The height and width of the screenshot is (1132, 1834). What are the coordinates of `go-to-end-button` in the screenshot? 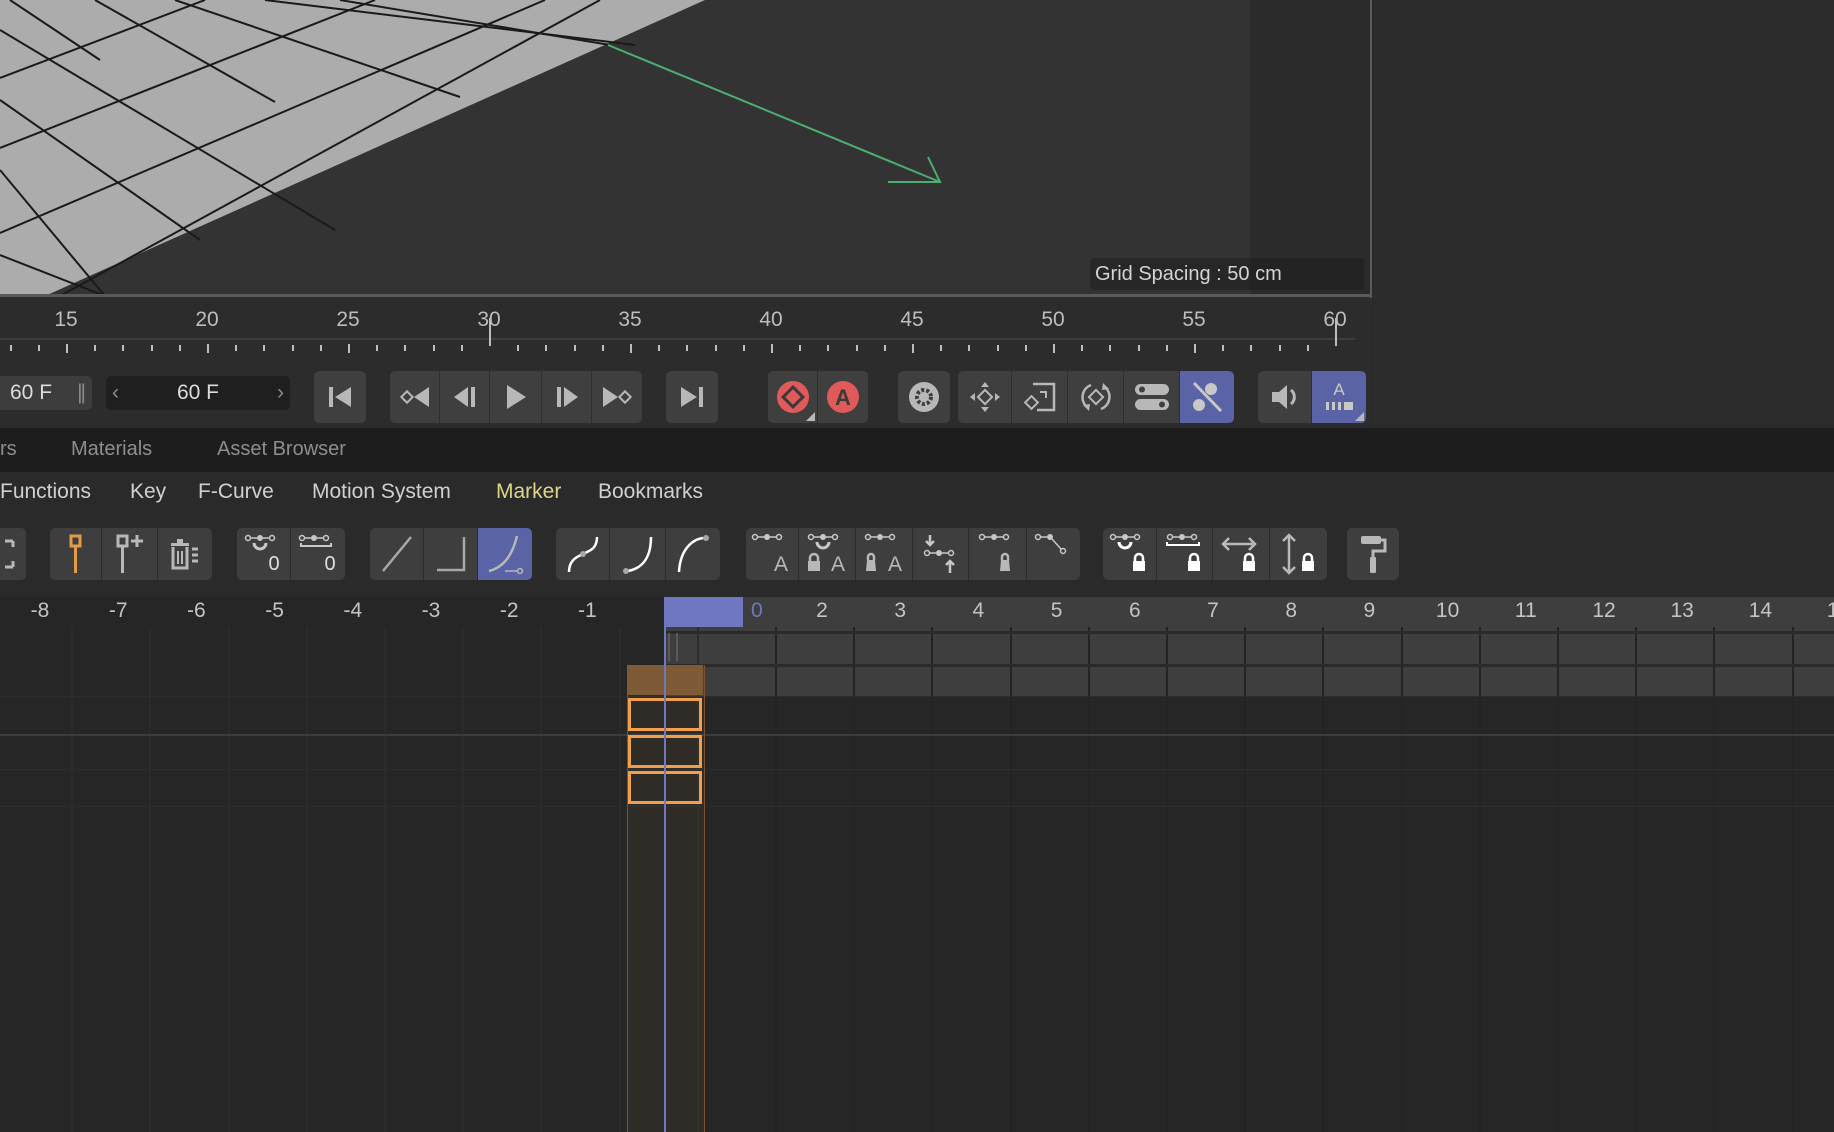 It's located at (692, 397).